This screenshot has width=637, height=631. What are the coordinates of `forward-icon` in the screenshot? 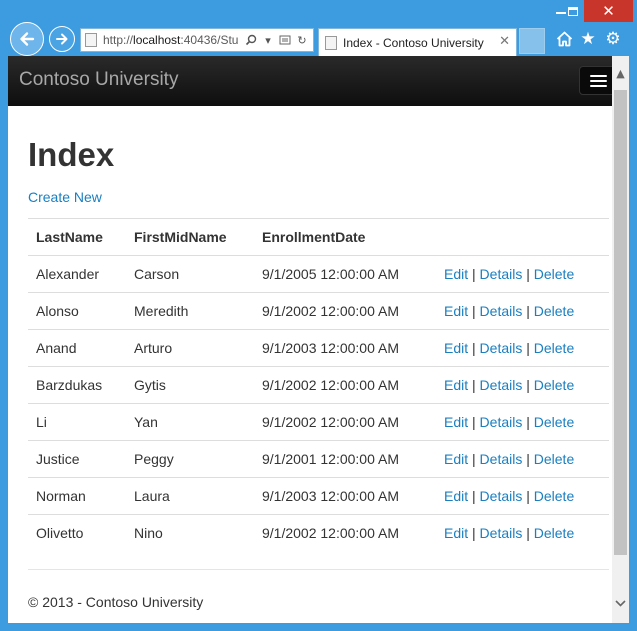 It's located at (62, 39).